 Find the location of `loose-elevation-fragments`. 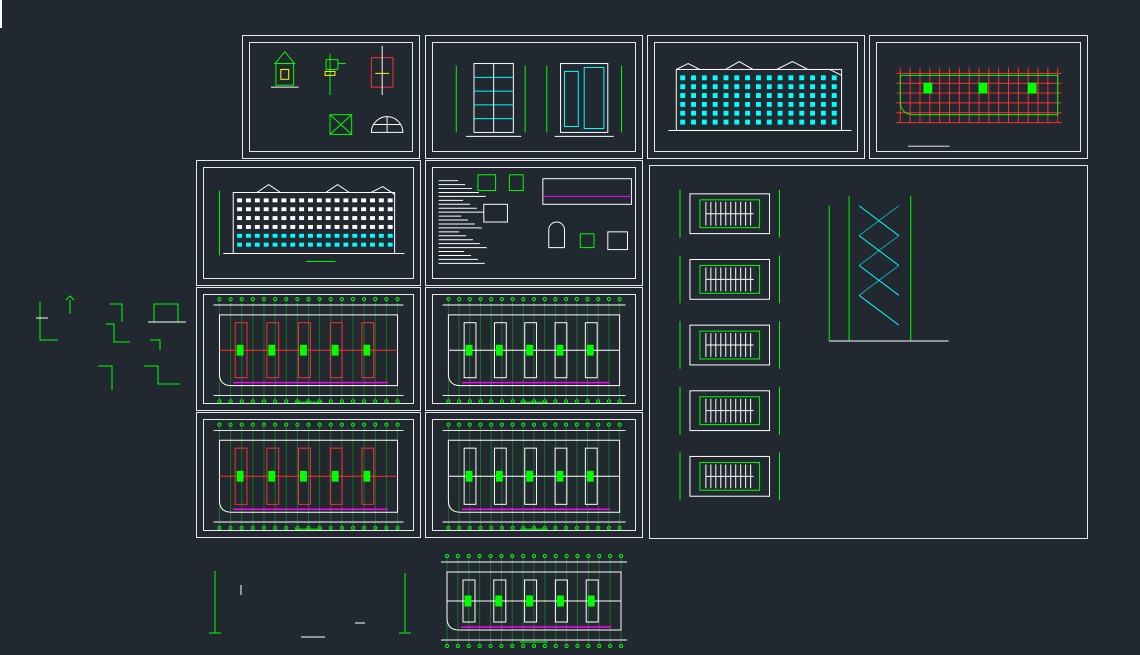

loose-elevation-fragments is located at coordinates (310, 604).